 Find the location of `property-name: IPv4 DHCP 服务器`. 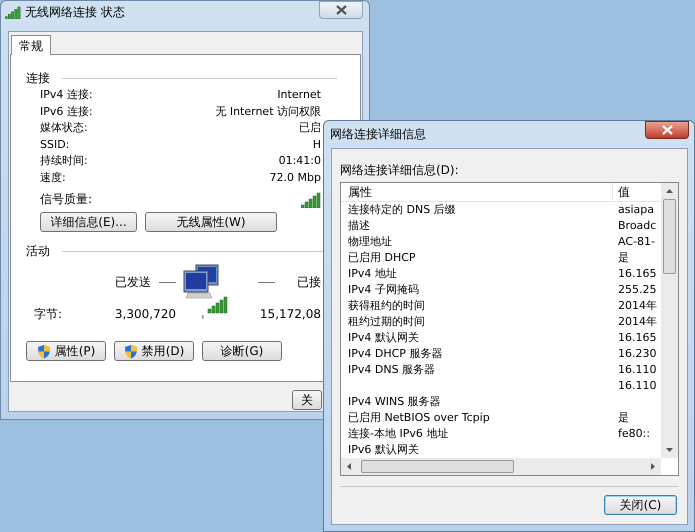

property-name: IPv4 DHCP 服务器 is located at coordinates (395, 353).